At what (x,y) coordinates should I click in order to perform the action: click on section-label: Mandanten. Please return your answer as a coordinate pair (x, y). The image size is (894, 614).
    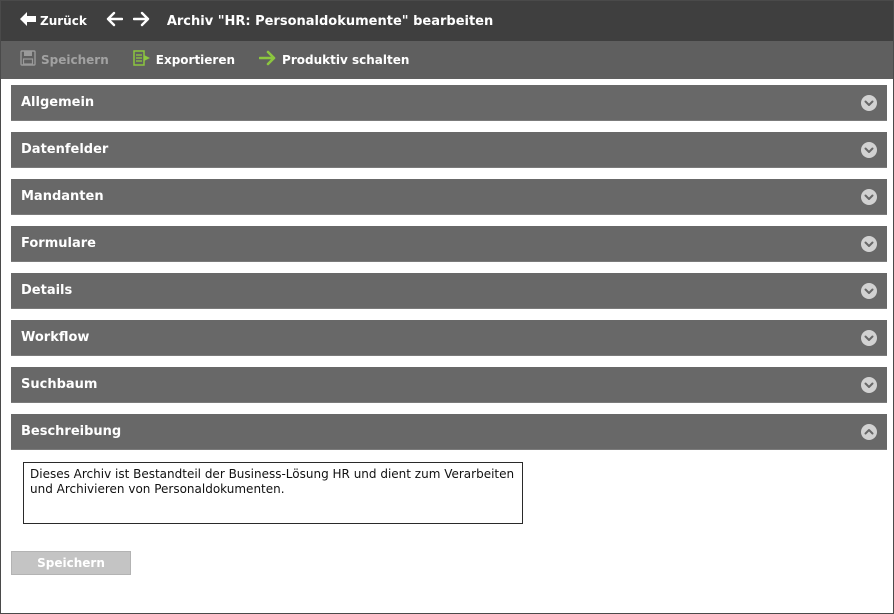
    Looking at the image, I should click on (62, 196).